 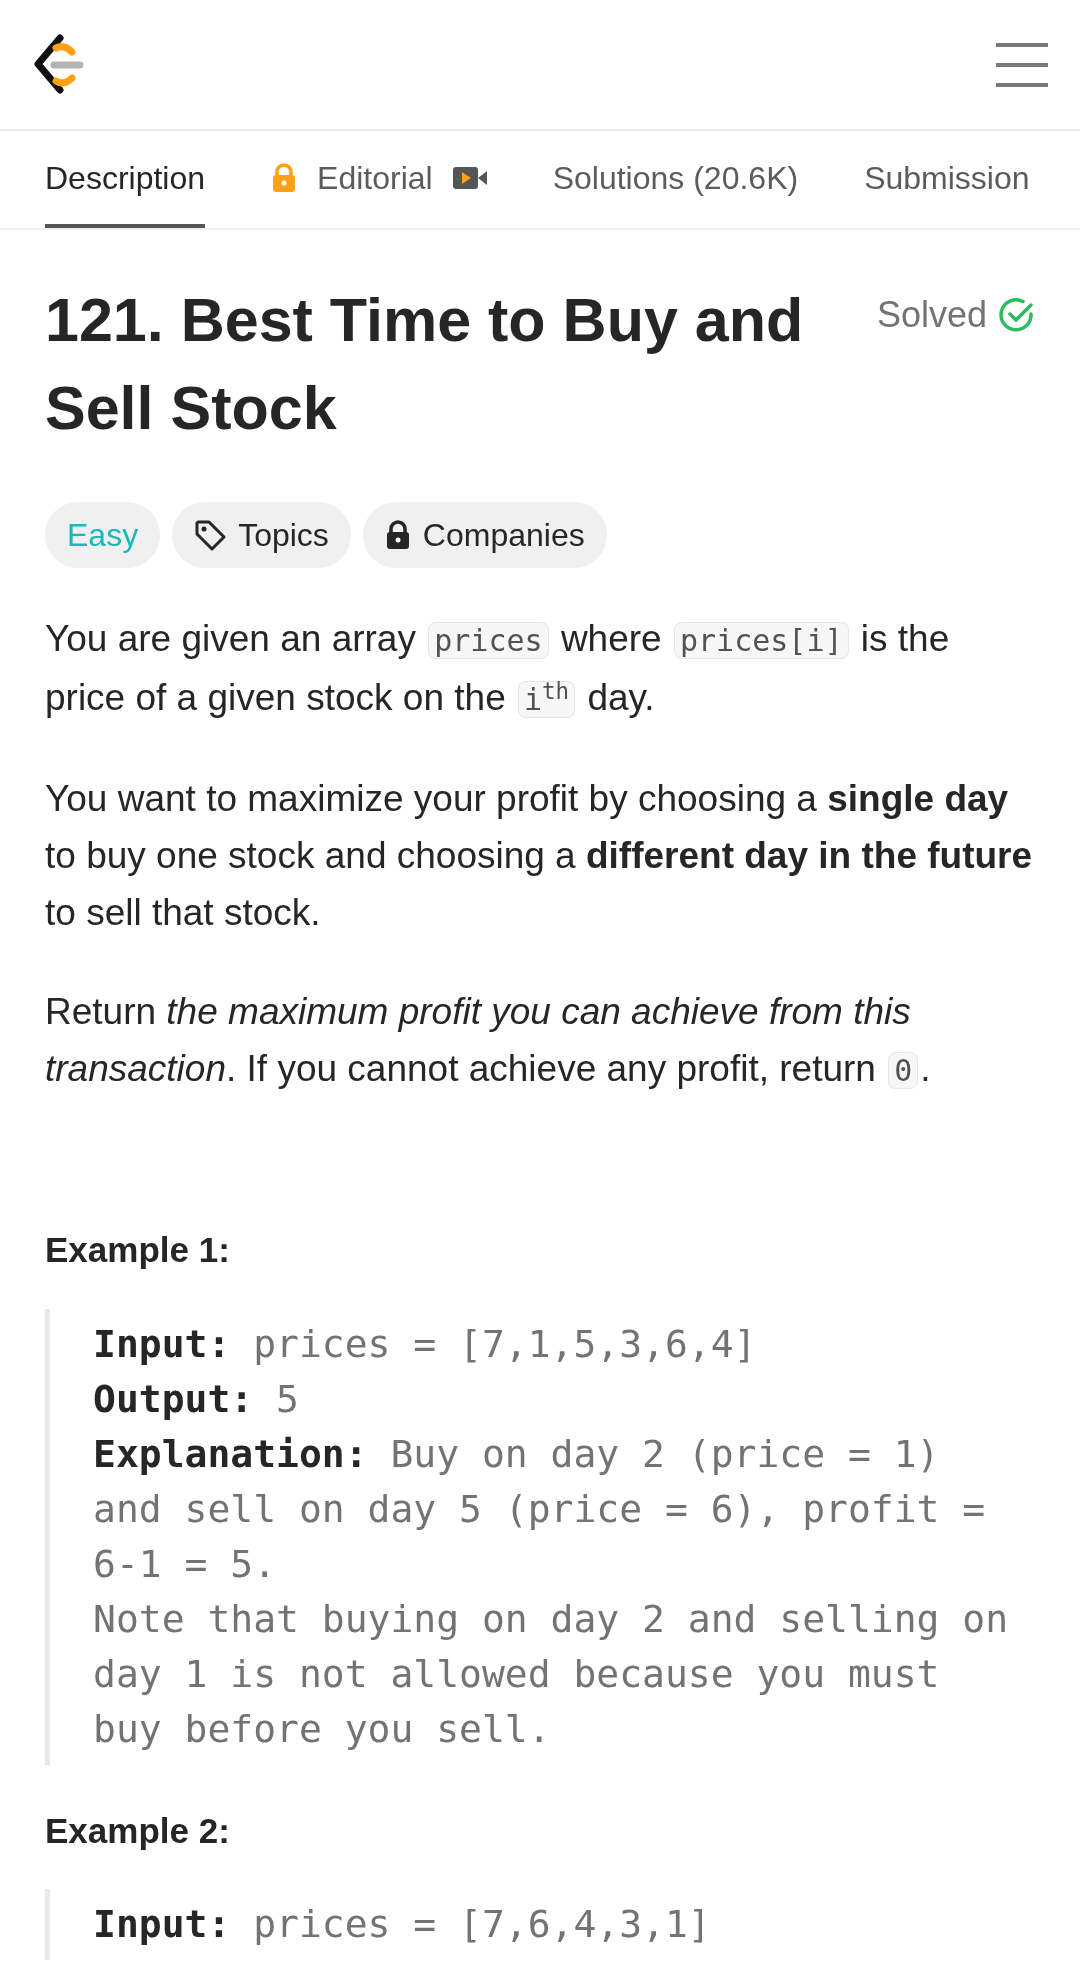 I want to click on example-note: Note that buying on day 2 and selling on day 1 is not allowed because you must buy before you sell., so click(x=551, y=1674).